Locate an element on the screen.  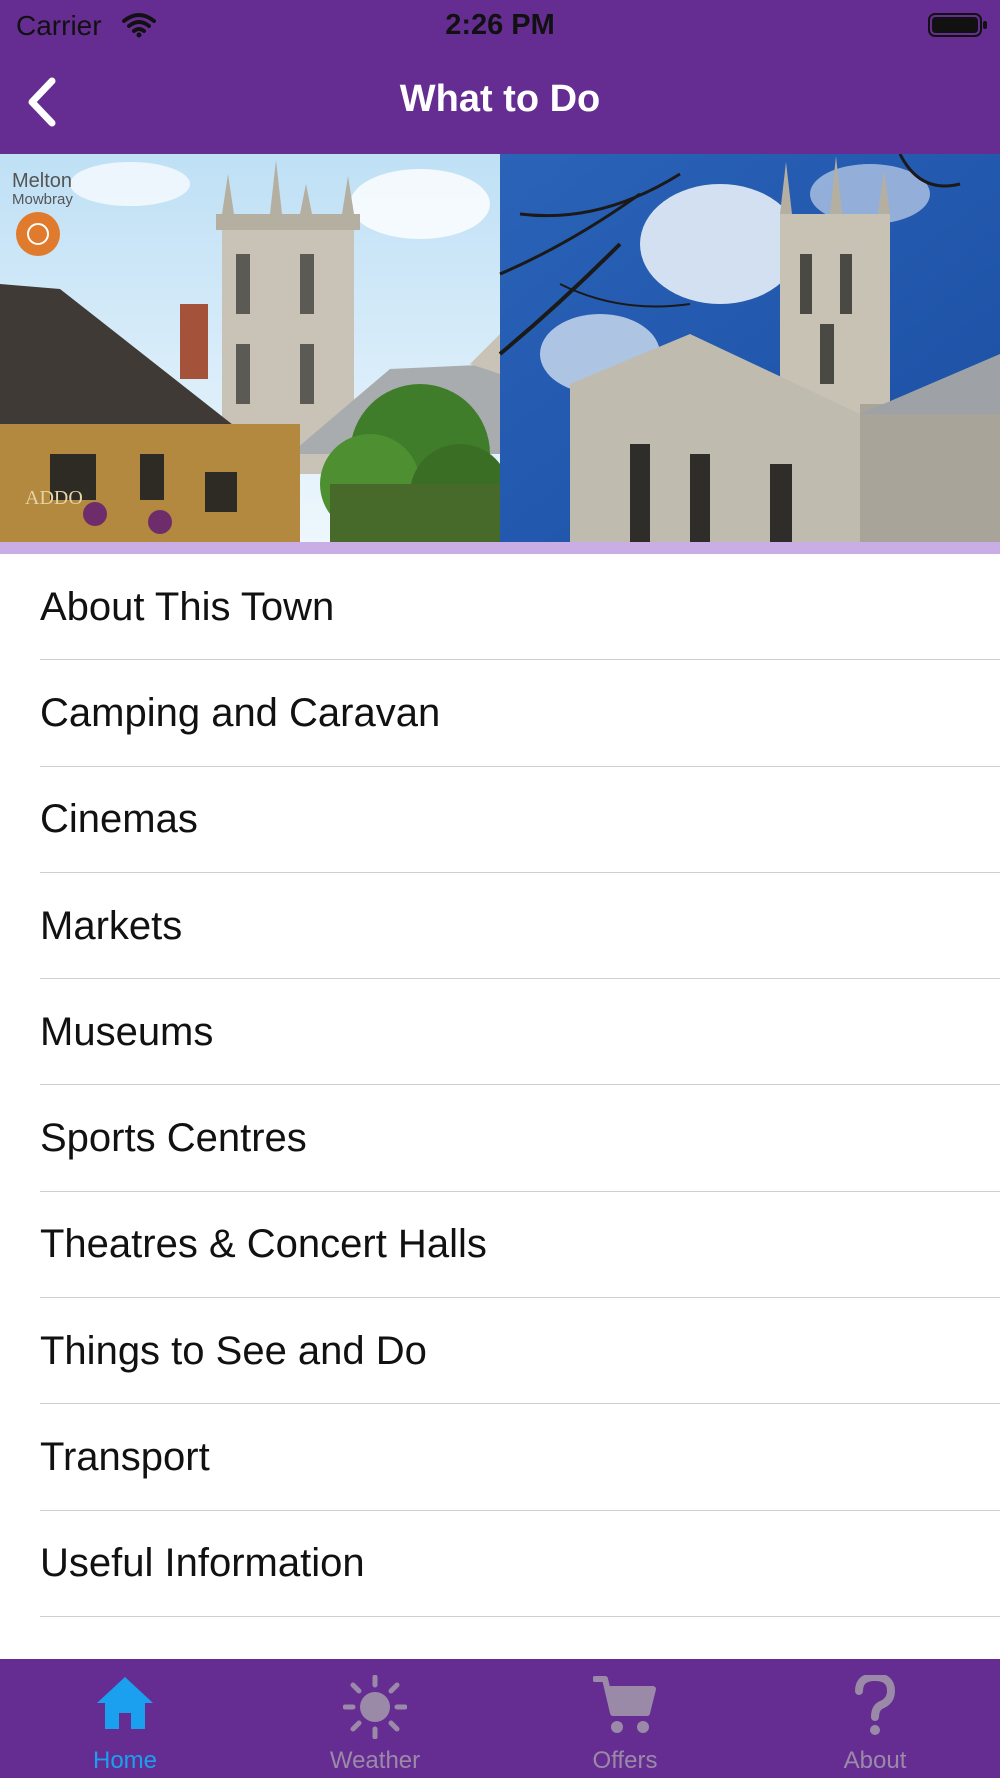
battery-icon is located at coordinates (957, 25).